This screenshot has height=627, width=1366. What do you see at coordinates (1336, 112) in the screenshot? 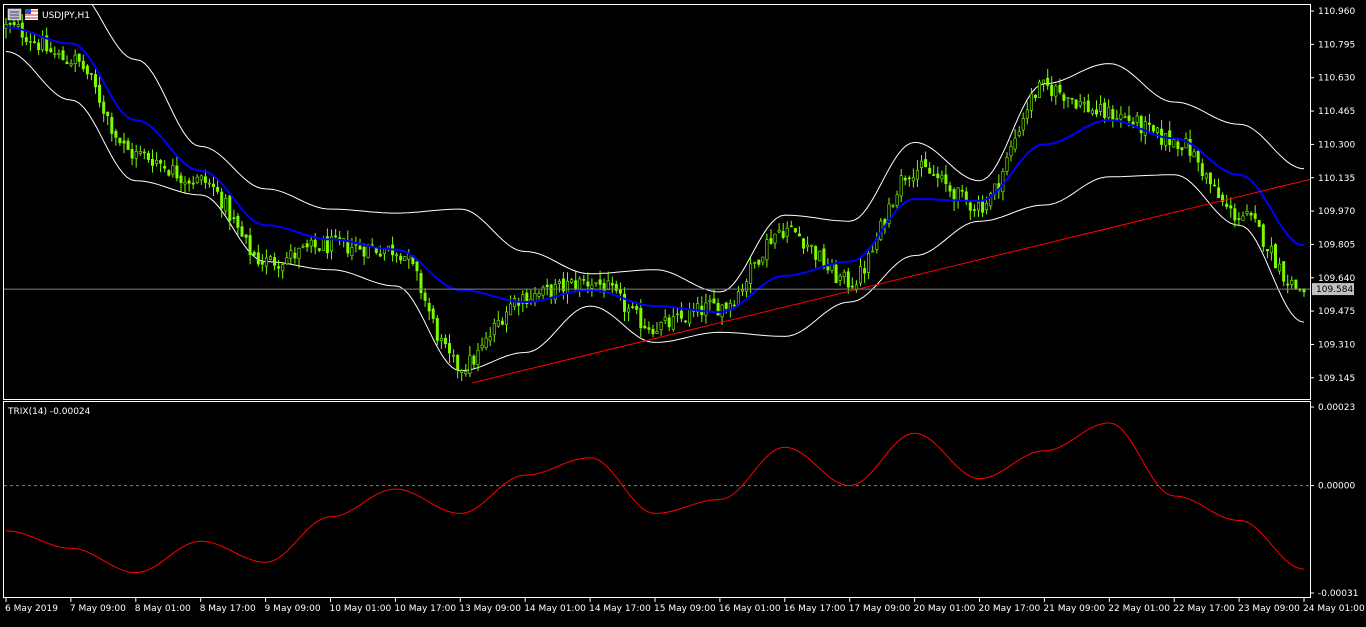
I see `price-tick-label: 110.465` at bounding box center [1336, 112].